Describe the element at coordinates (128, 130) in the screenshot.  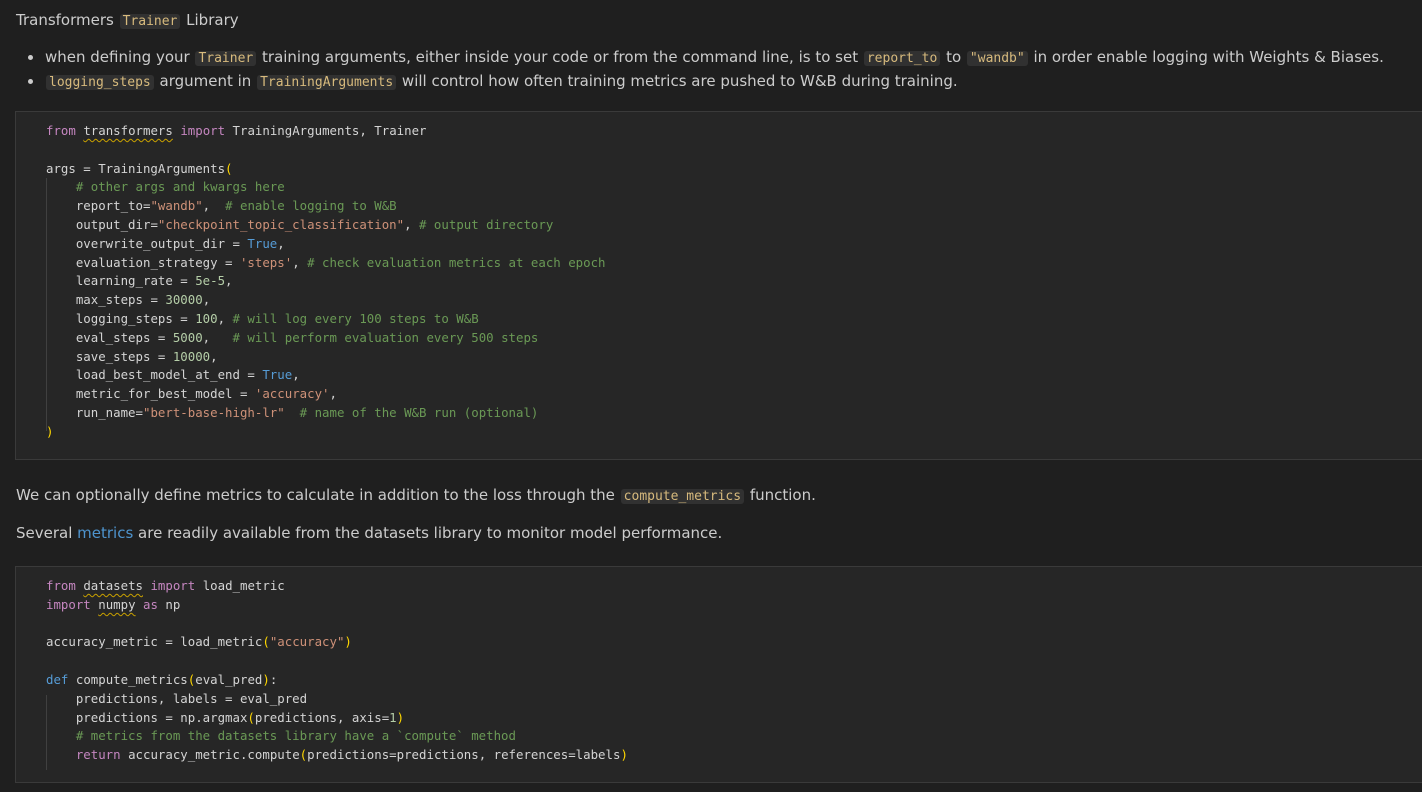
I see `code-token-module: transformers` at that location.